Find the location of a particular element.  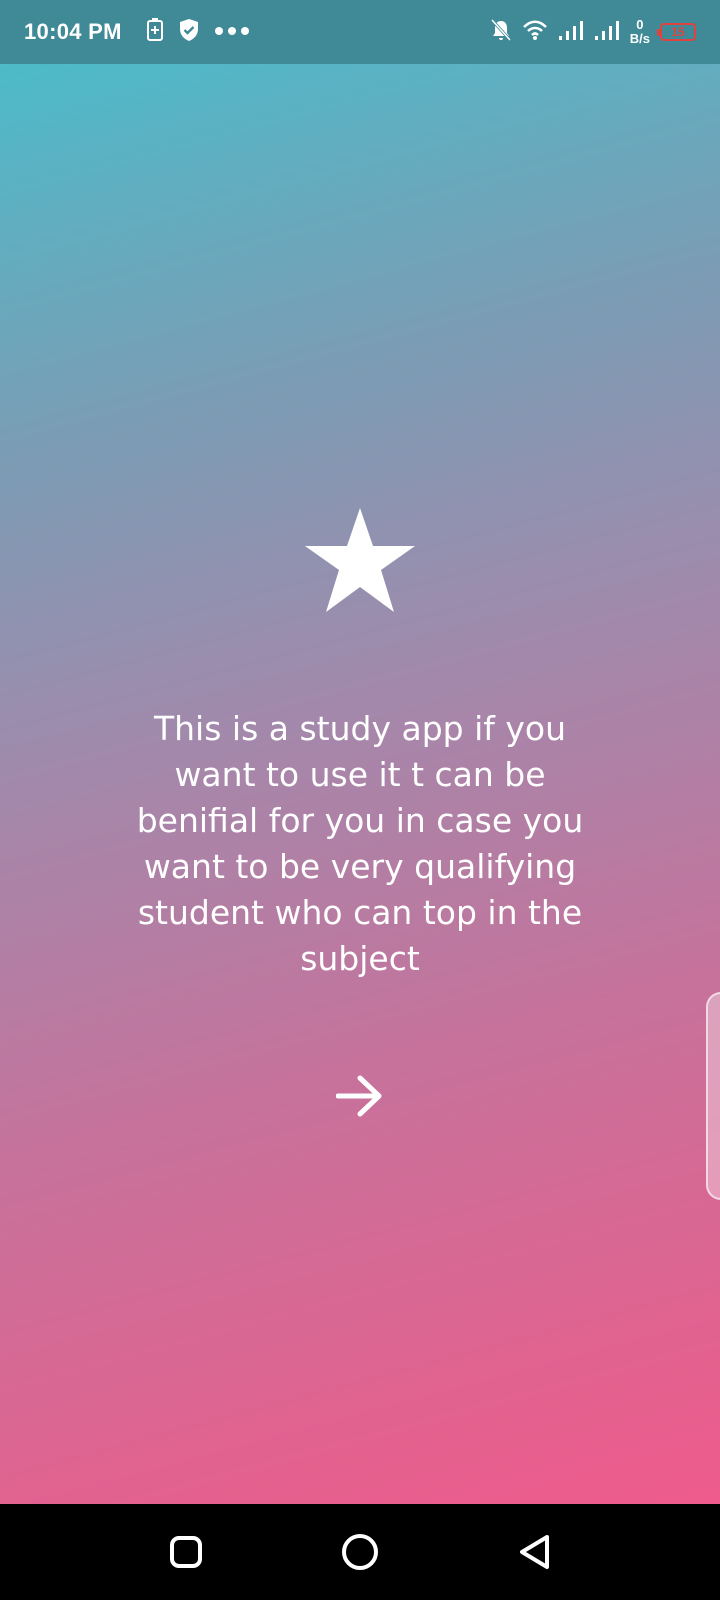

edge-panel-handle is located at coordinates (713, 1096).